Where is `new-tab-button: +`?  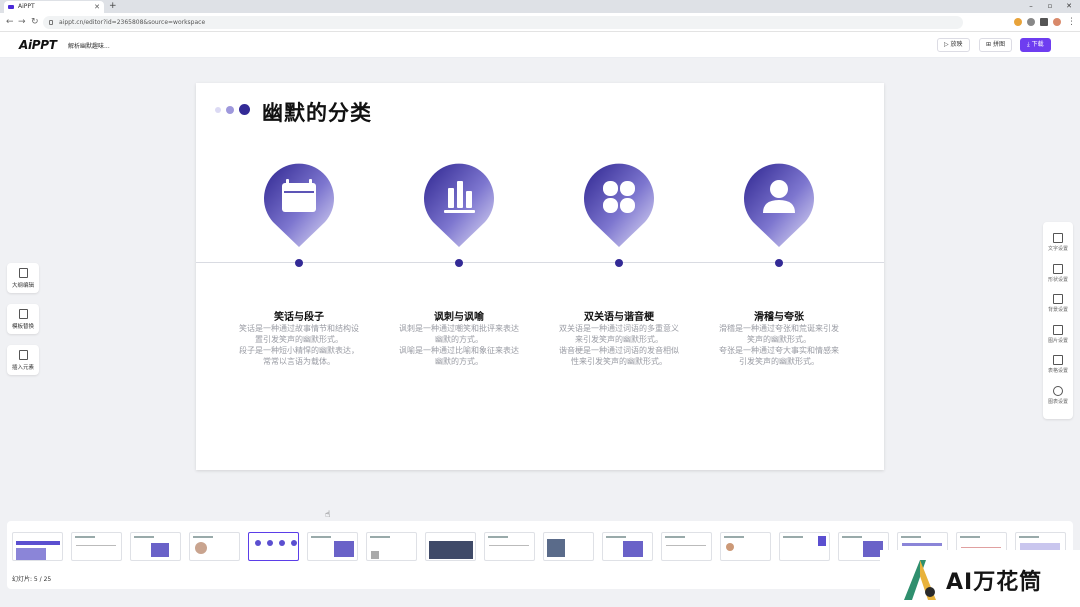
new-tab-button: + is located at coordinates (113, 6).